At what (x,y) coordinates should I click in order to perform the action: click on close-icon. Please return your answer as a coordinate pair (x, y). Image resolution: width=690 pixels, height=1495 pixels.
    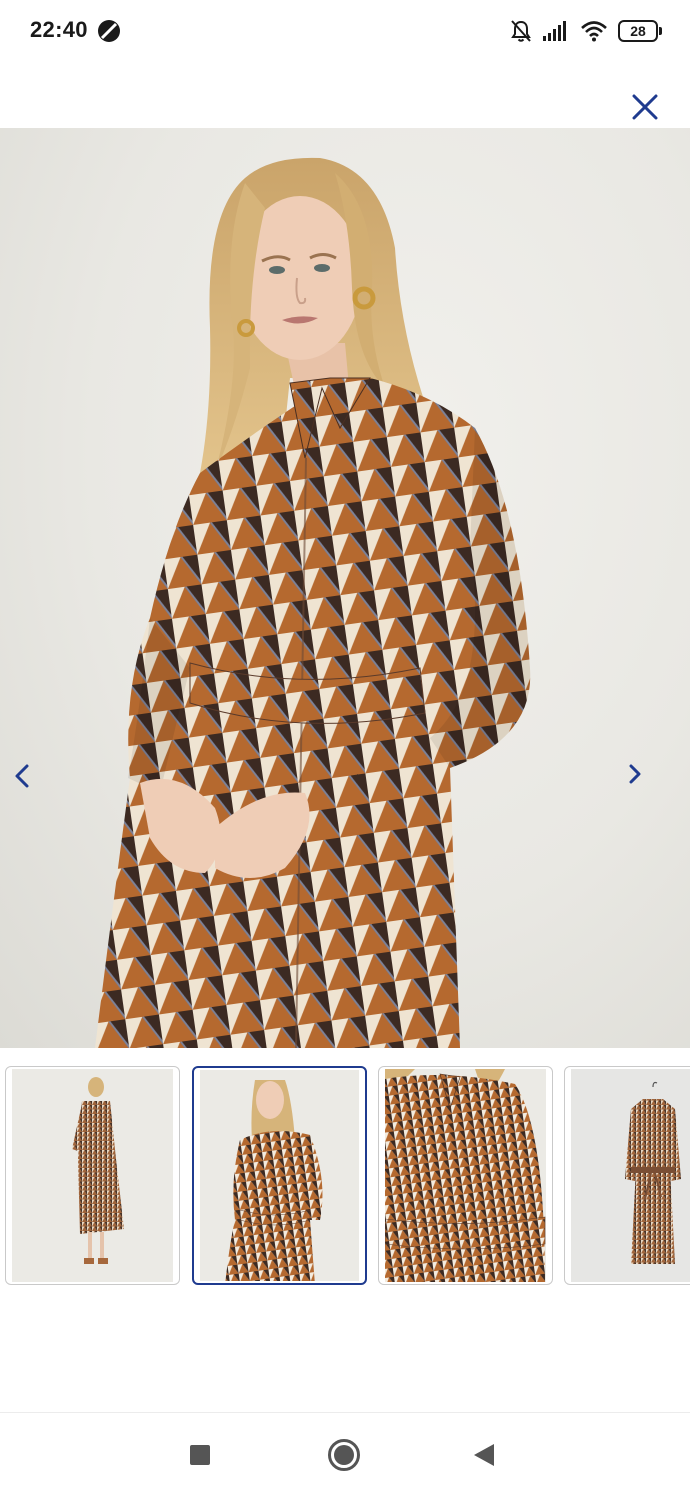
    Looking at the image, I should click on (645, 107).